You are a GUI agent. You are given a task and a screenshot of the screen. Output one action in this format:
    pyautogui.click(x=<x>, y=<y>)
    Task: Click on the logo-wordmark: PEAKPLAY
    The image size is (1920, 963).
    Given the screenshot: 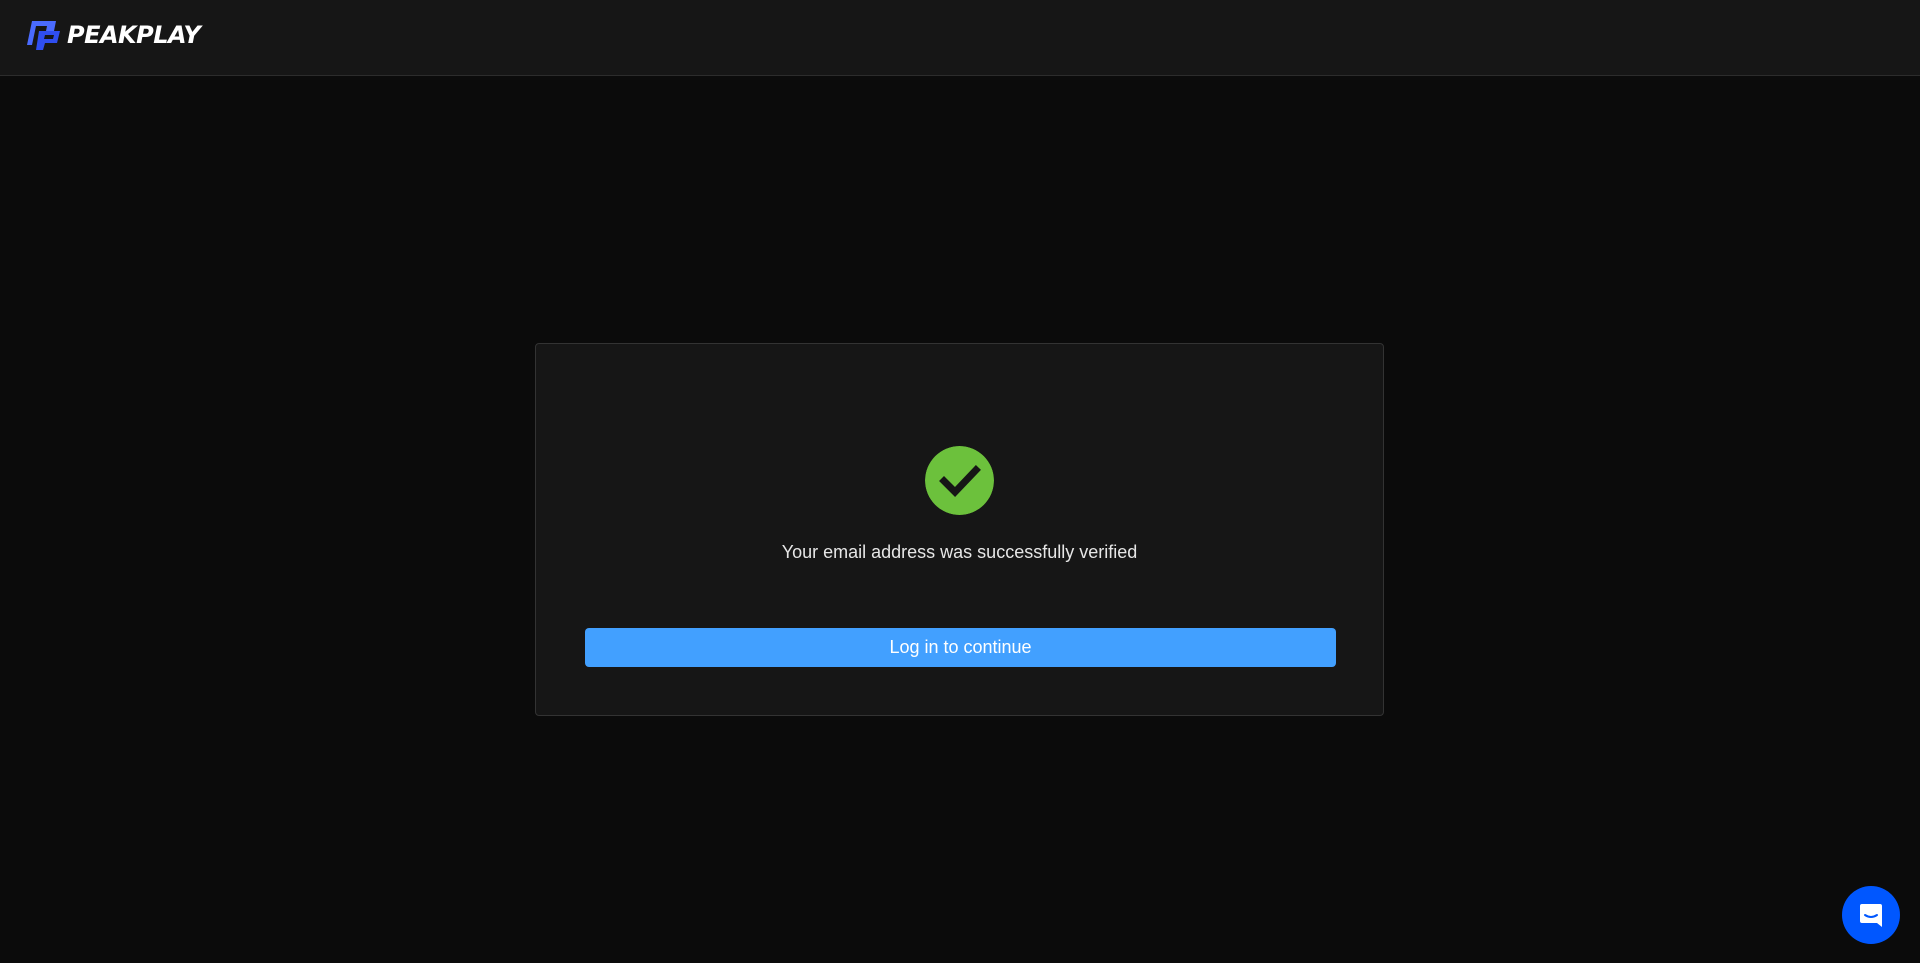 What is the action you would take?
    pyautogui.click(x=134, y=35)
    